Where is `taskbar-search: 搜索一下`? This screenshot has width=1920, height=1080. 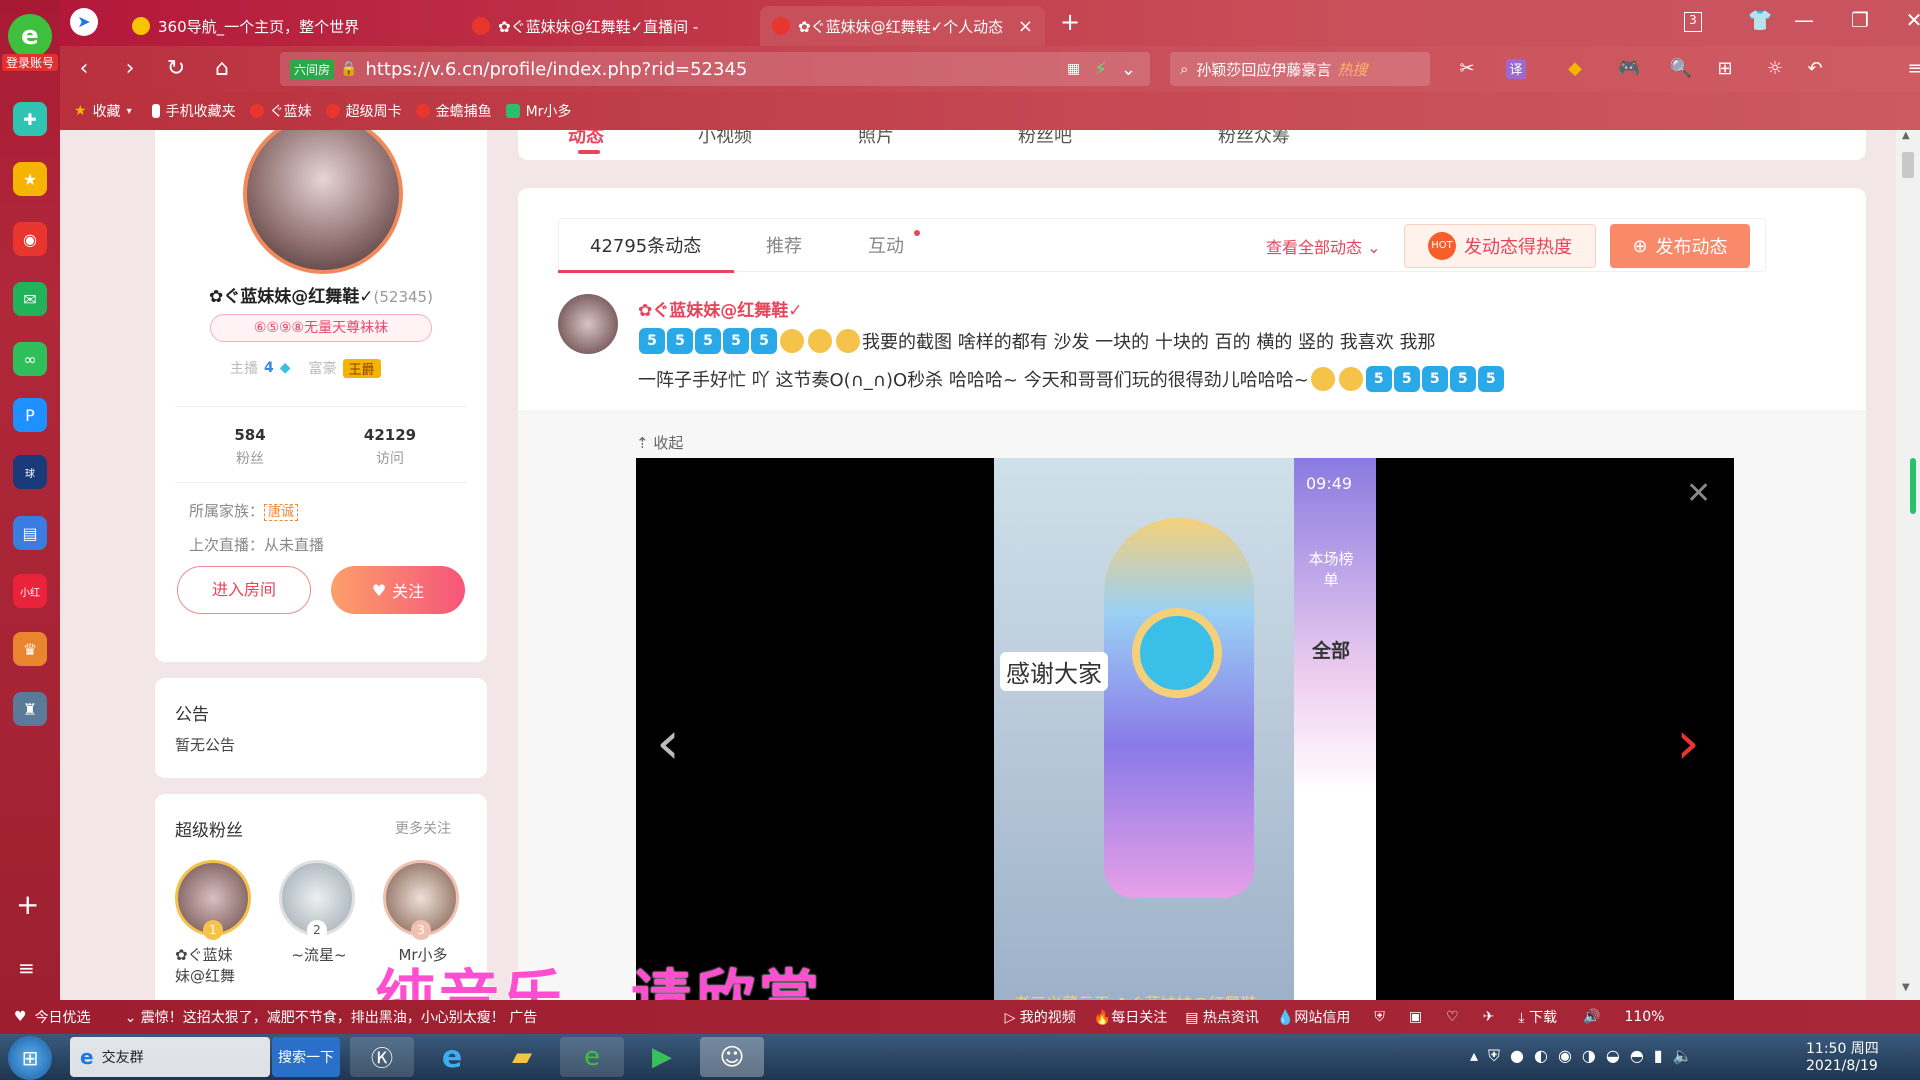
taskbar-search: 搜索一下 is located at coordinates (306, 1057).